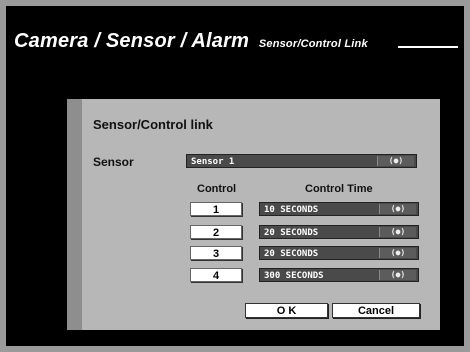 The width and height of the screenshot is (470, 352). I want to click on control-header: Control, so click(217, 189).